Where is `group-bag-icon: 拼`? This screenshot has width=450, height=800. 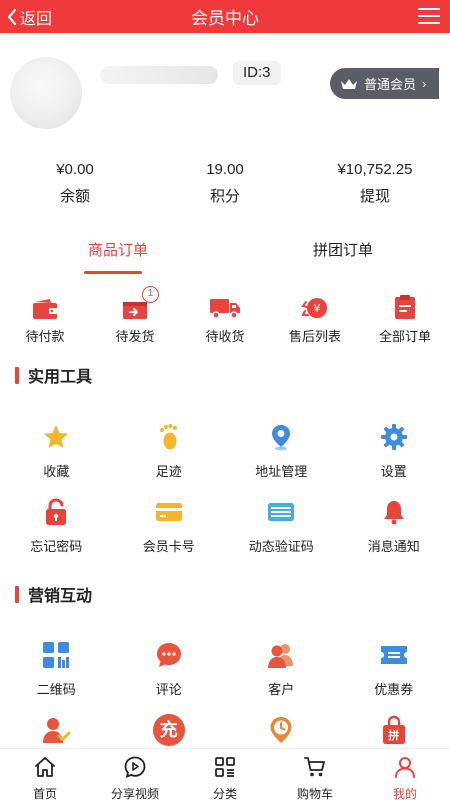
group-bag-icon: 拼 is located at coordinates (394, 730).